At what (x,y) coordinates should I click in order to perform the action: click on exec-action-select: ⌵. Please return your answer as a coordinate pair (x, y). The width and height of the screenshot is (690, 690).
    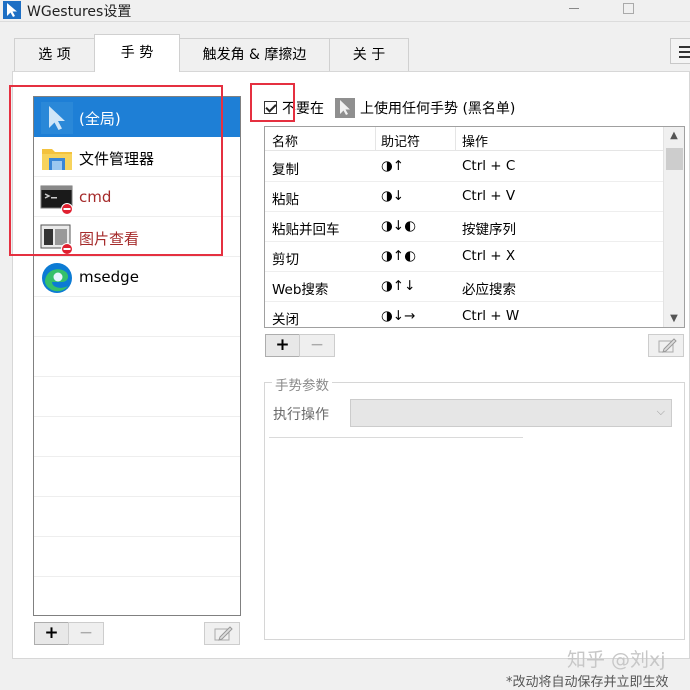
    Looking at the image, I should click on (511, 413).